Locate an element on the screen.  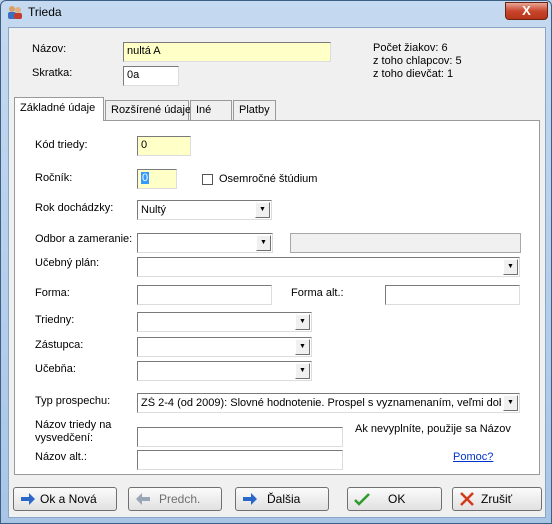
rocnik-label: Ročník: is located at coordinates (54, 178).